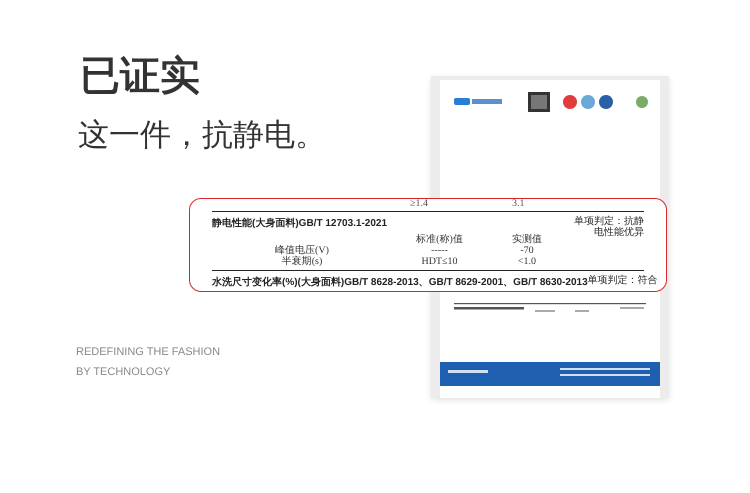 The height and width of the screenshot is (493, 750). Describe the element at coordinates (400, 282) in the screenshot. I see `test-item-title: 水洗尺寸变化率(%)(大身面料)GB/T 8628-2013、GB/T 8629-2001、GB/T 8630-2013` at that location.